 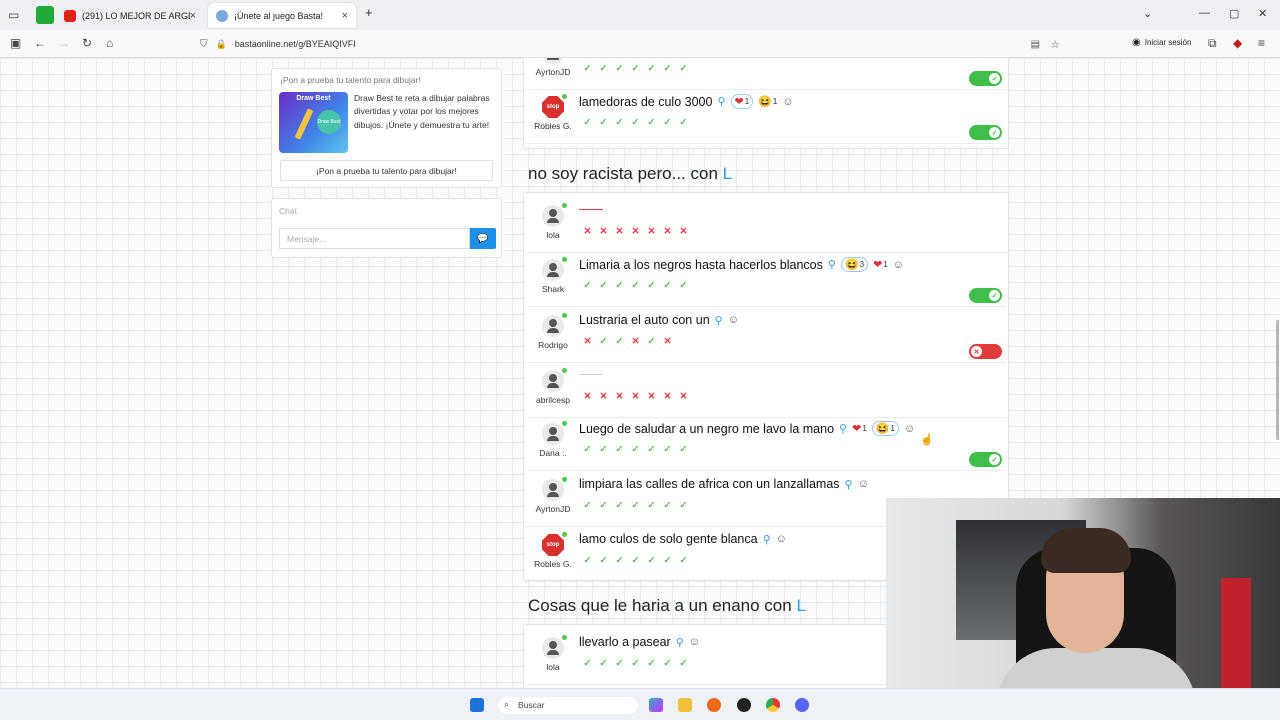 What do you see at coordinates (927, 440) in the screenshot?
I see `mouse-cursor-icon: ☝` at bounding box center [927, 440].